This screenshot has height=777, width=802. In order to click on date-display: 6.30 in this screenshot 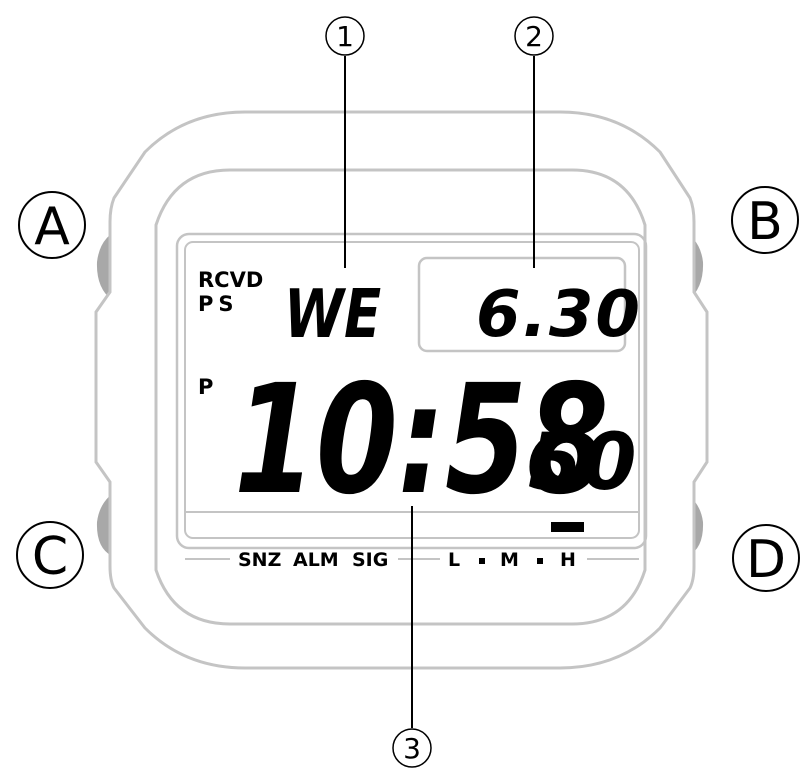, I will do `click(559, 315)`.